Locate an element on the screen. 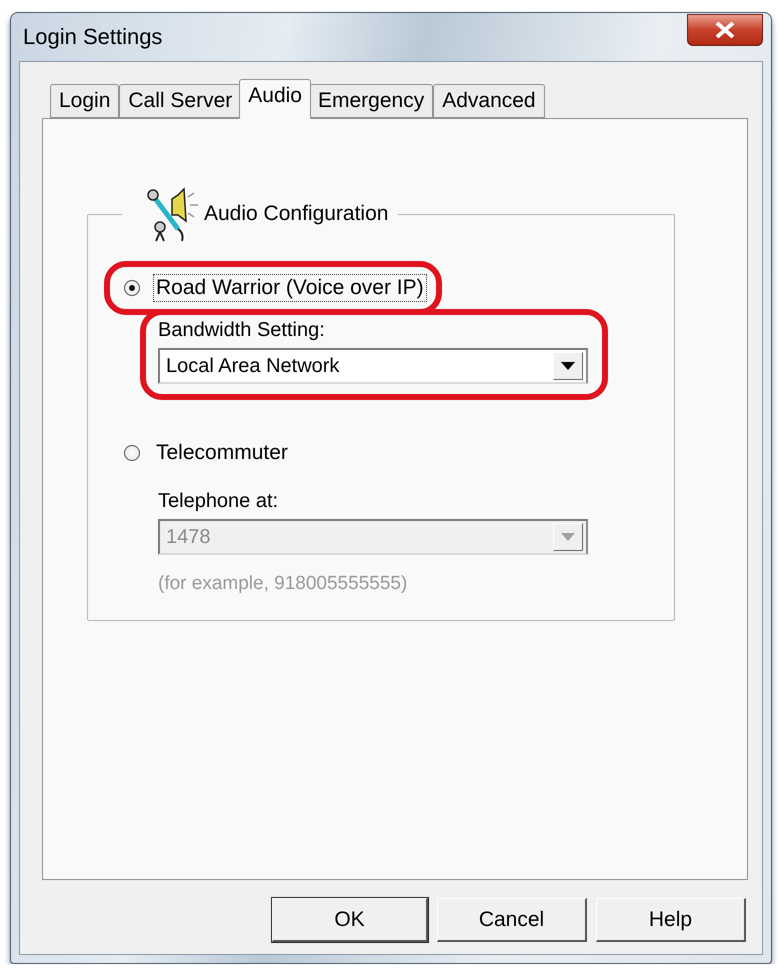 The image size is (778, 974). radio-label: Telecommuter is located at coordinates (222, 453).